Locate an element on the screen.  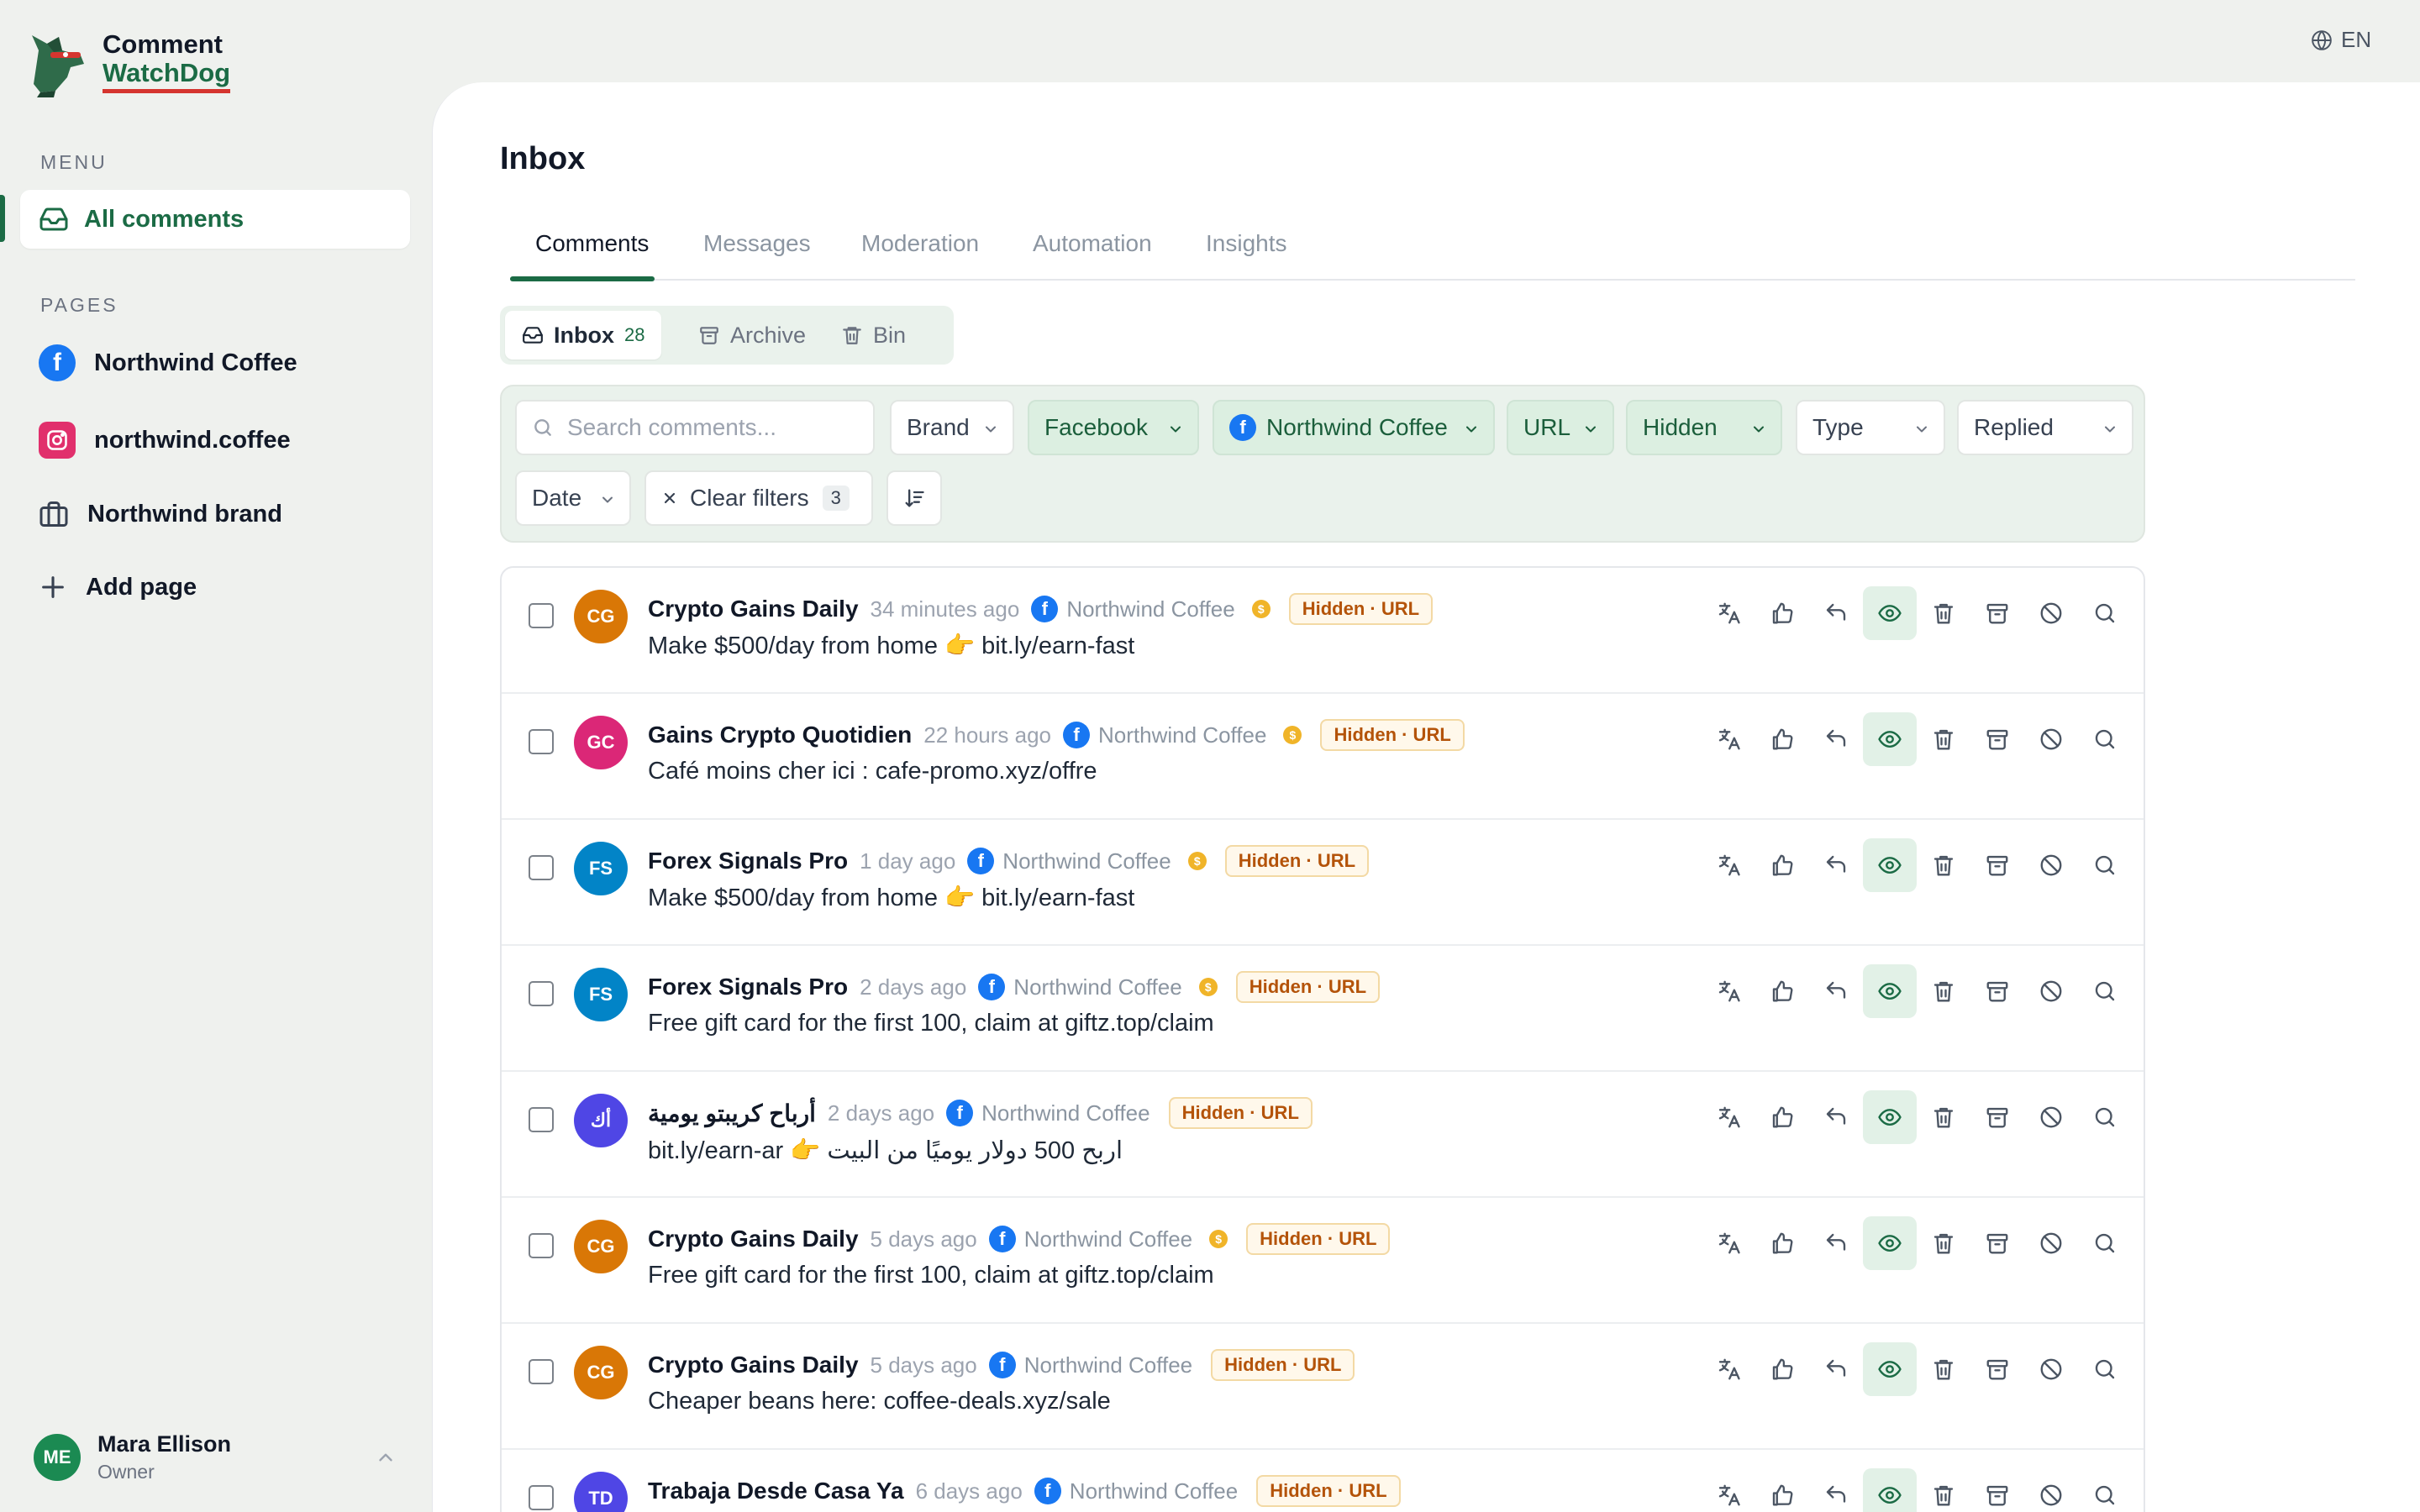
tab-insights: Insights is located at coordinates (1246, 243).